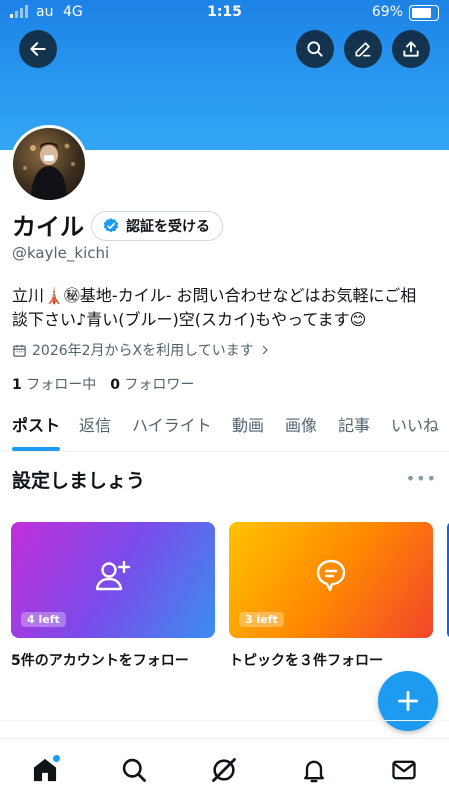  I want to click on edit-button, so click(363, 49).